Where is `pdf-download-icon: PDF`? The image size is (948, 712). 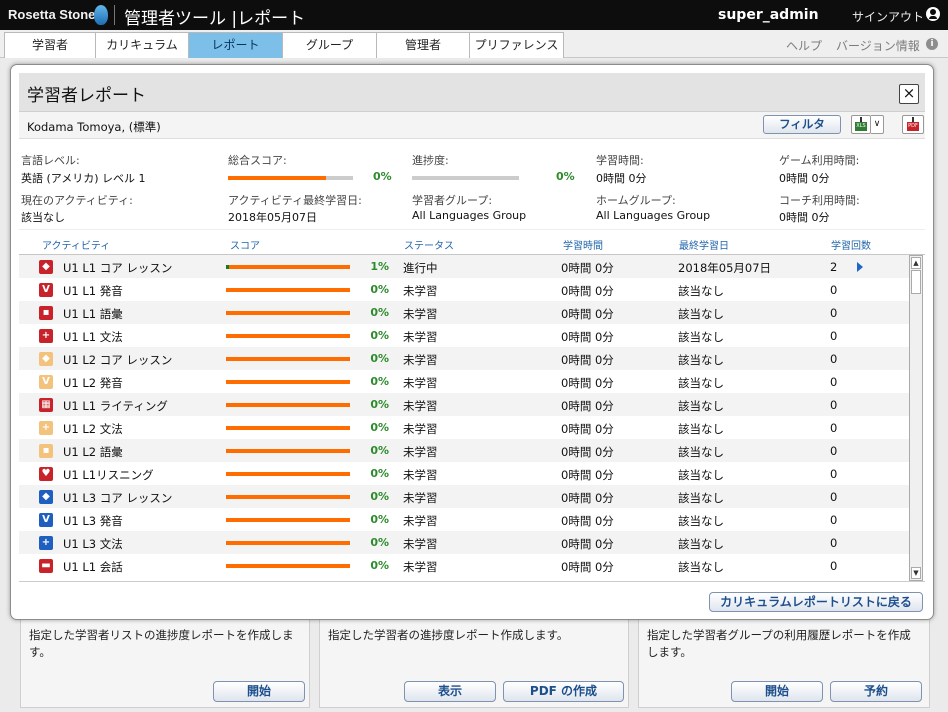 pdf-download-icon: PDF is located at coordinates (913, 124).